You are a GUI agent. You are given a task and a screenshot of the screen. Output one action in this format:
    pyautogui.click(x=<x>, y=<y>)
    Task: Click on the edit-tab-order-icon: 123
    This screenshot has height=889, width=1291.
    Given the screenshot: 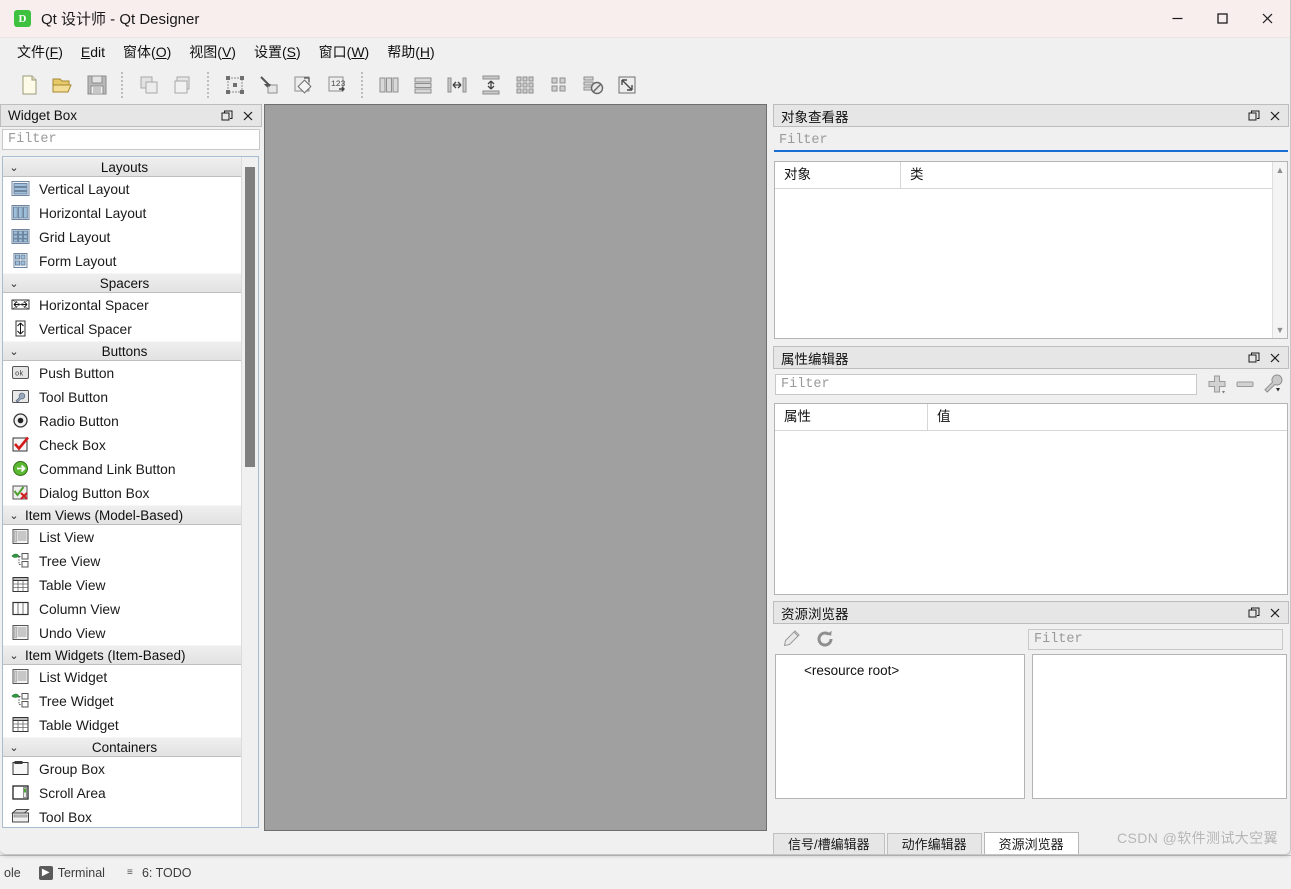 What is the action you would take?
    pyautogui.click(x=337, y=85)
    